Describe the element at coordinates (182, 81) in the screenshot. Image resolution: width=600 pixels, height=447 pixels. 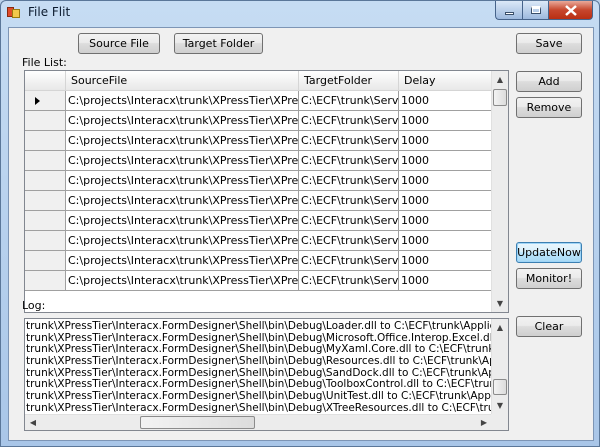
I see `column-header-sourcefile: SourceFile` at that location.